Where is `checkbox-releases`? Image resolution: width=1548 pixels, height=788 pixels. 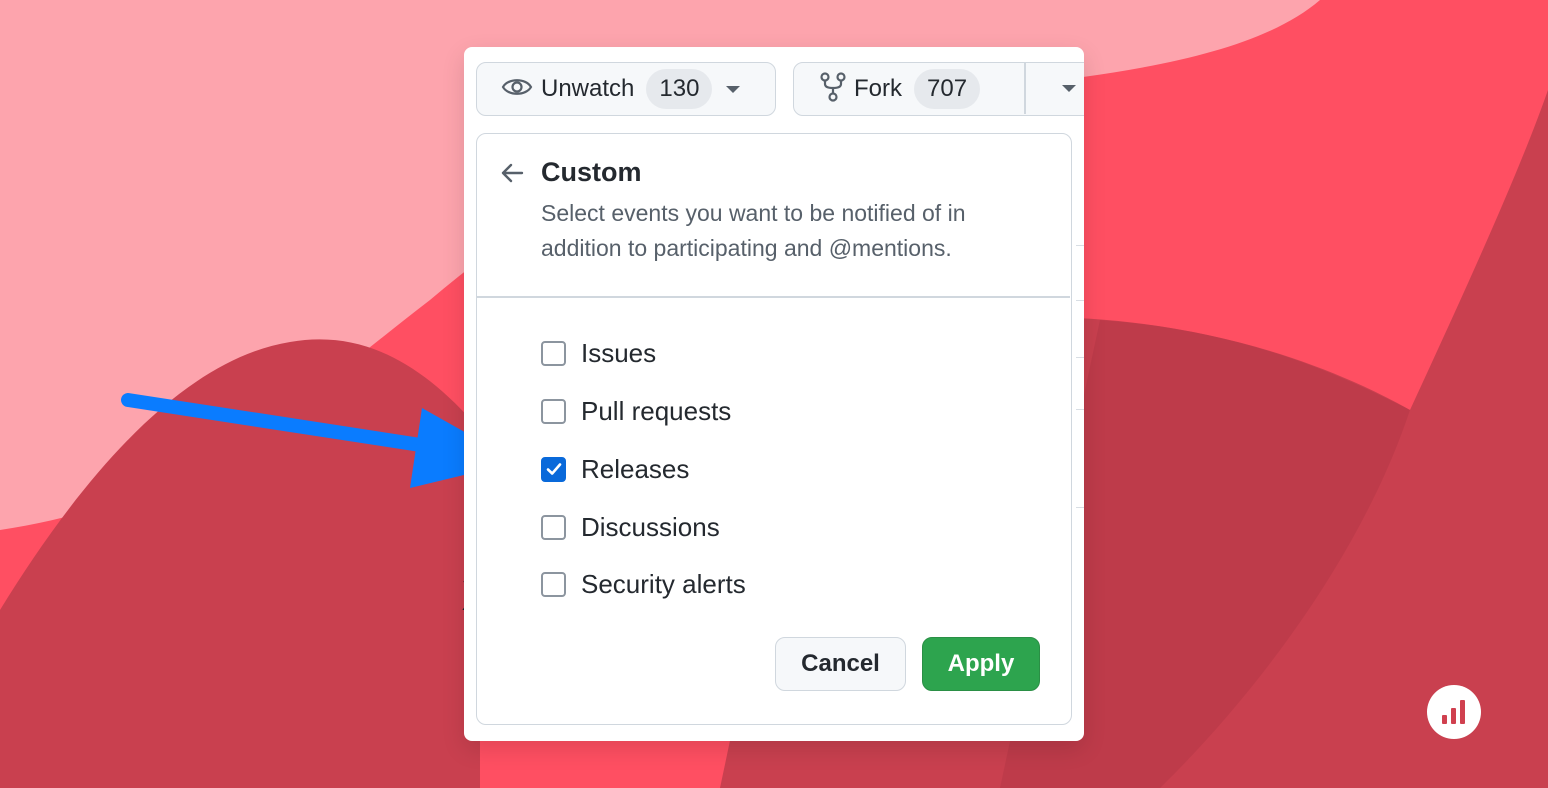 checkbox-releases is located at coordinates (553, 469).